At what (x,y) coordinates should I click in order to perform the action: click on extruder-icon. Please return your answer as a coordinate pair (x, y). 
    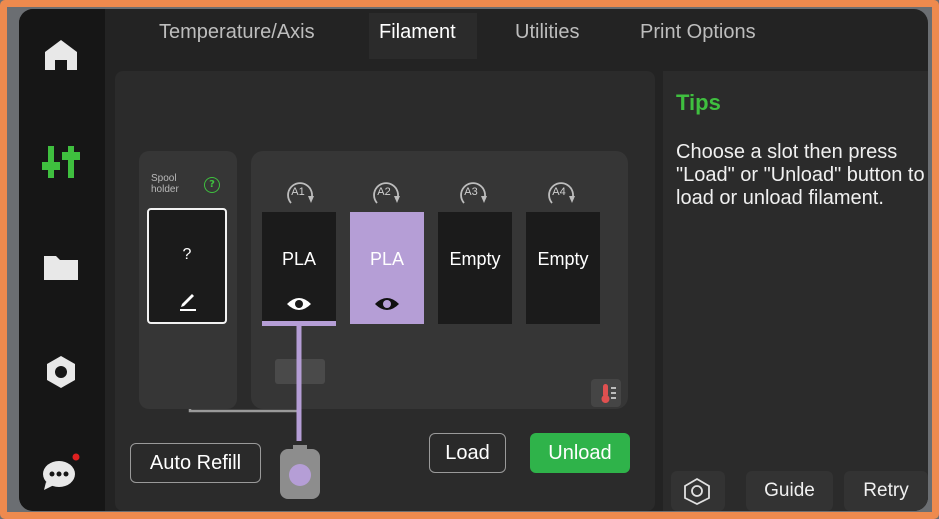
    Looking at the image, I should click on (300, 472).